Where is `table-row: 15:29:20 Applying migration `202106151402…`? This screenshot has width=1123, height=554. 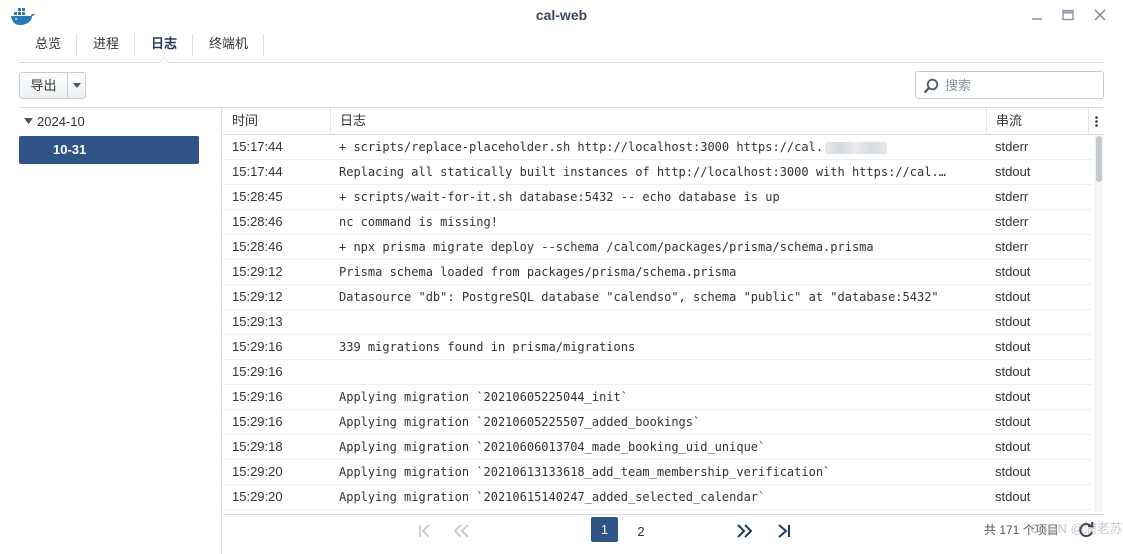 table-row: 15:29:20 Applying migration `202106151402… is located at coordinates (657, 497).